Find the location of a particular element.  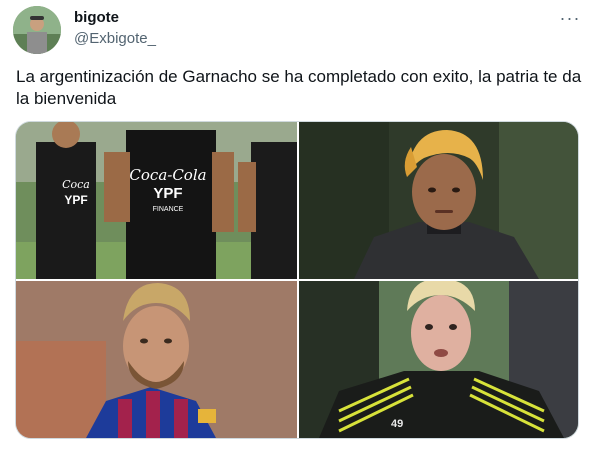

shirt-finance-text: FINANCE is located at coordinates (168, 209).